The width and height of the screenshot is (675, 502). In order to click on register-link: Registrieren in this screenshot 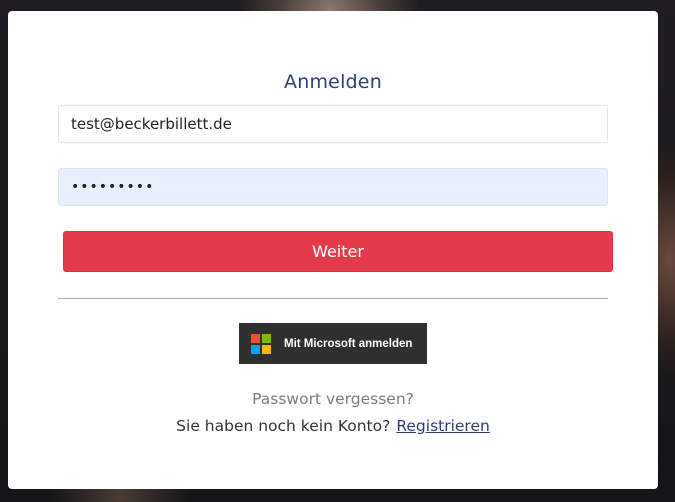, I will do `click(443, 426)`.